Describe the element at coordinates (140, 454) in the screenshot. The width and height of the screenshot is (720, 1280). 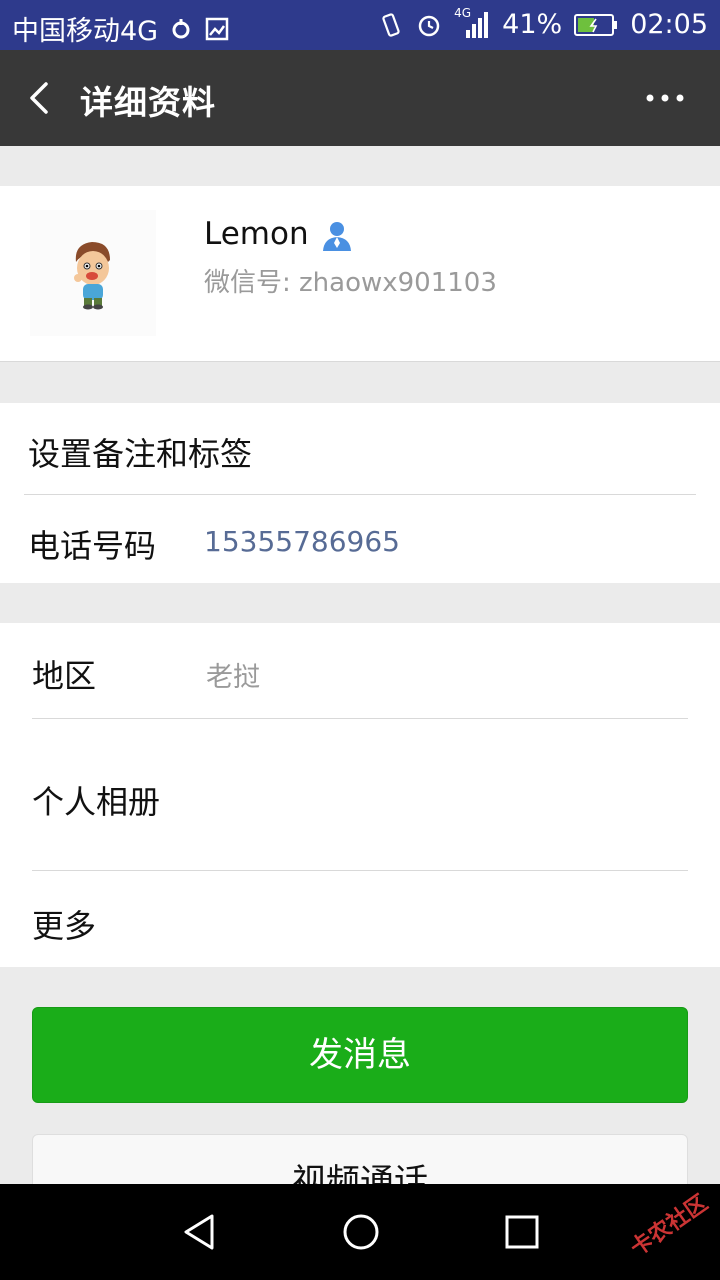
I see `remark-label: 设置备注和标签` at that location.